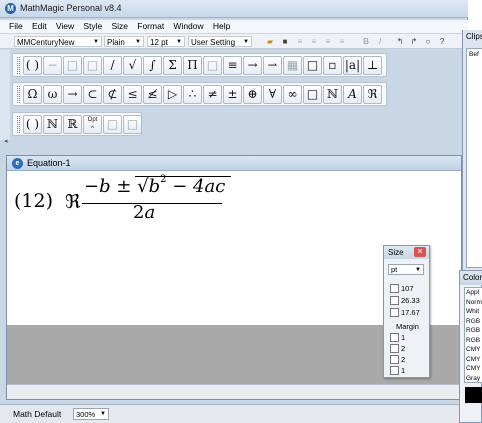  I want to click on underscript-template: □, so click(212, 65).